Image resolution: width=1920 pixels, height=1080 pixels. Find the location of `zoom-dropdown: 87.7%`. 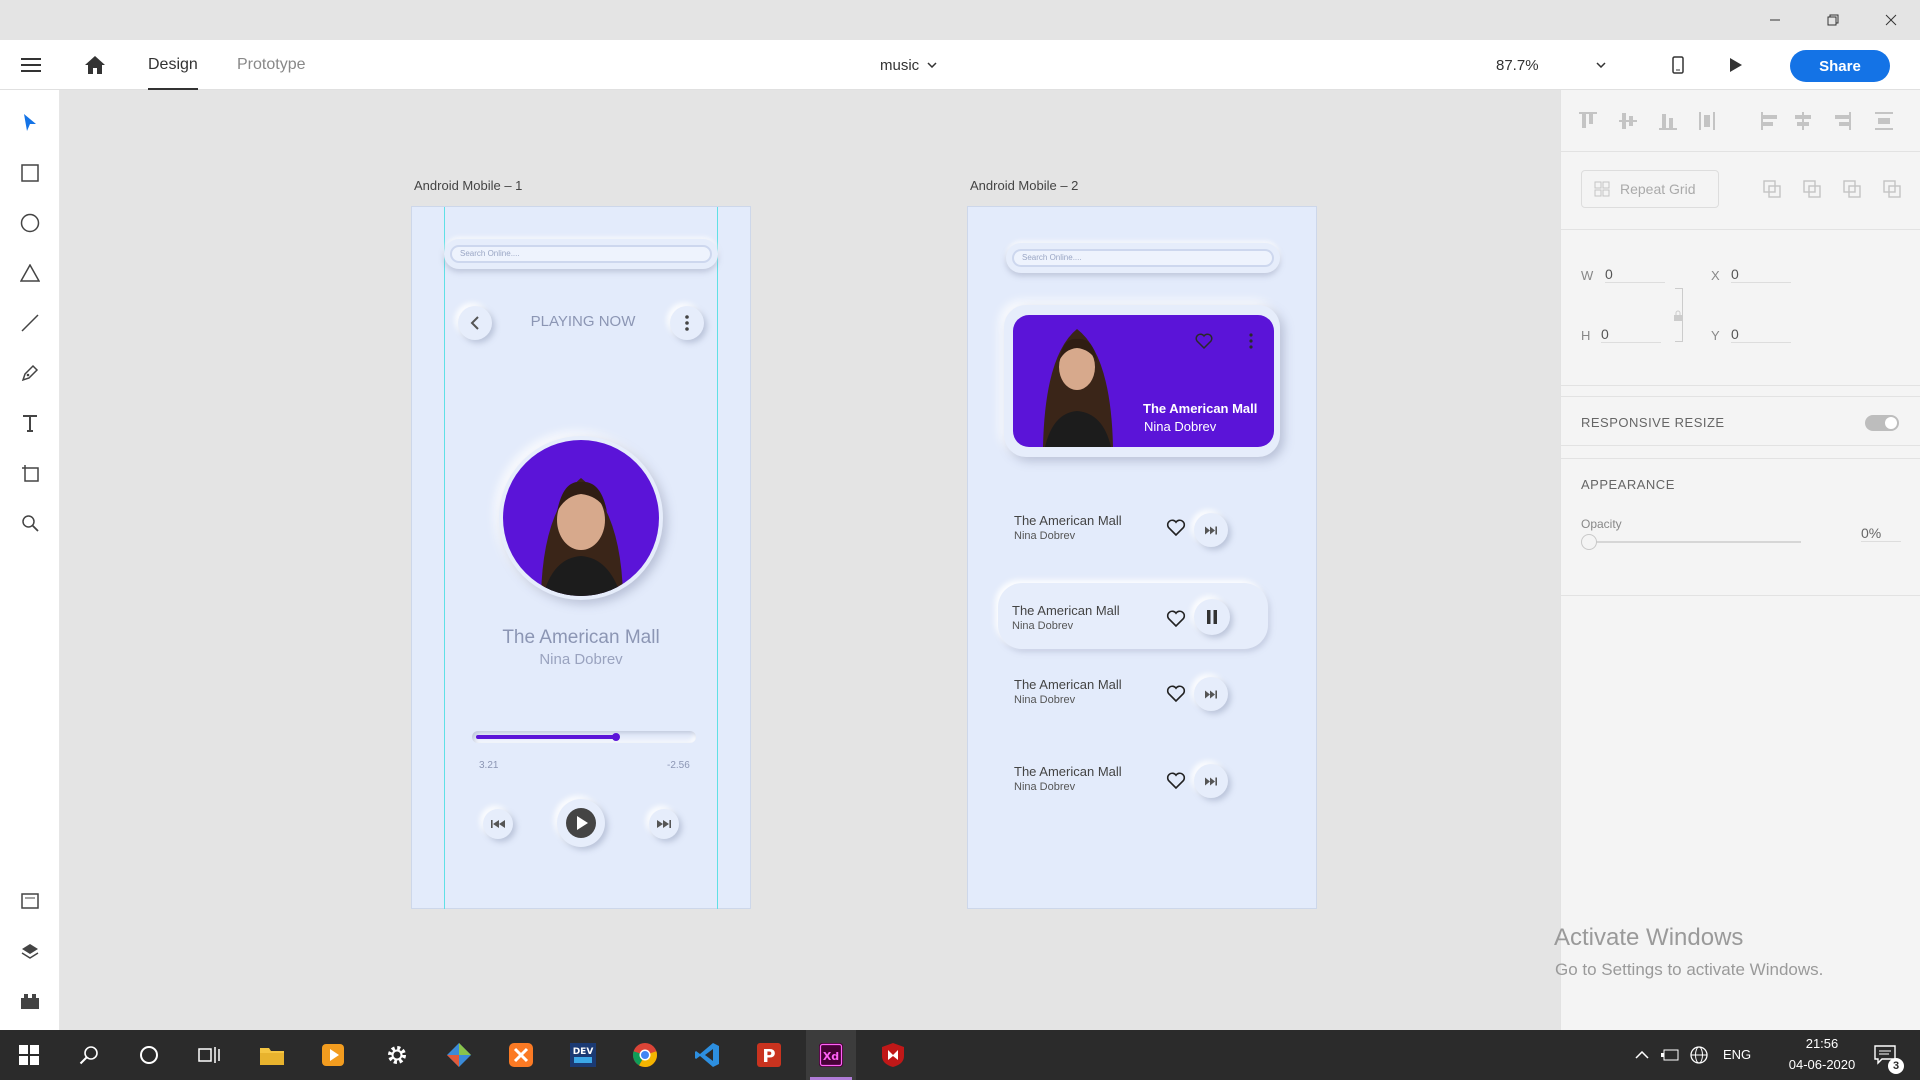

zoom-dropdown: 87.7% is located at coordinates (1551, 65).